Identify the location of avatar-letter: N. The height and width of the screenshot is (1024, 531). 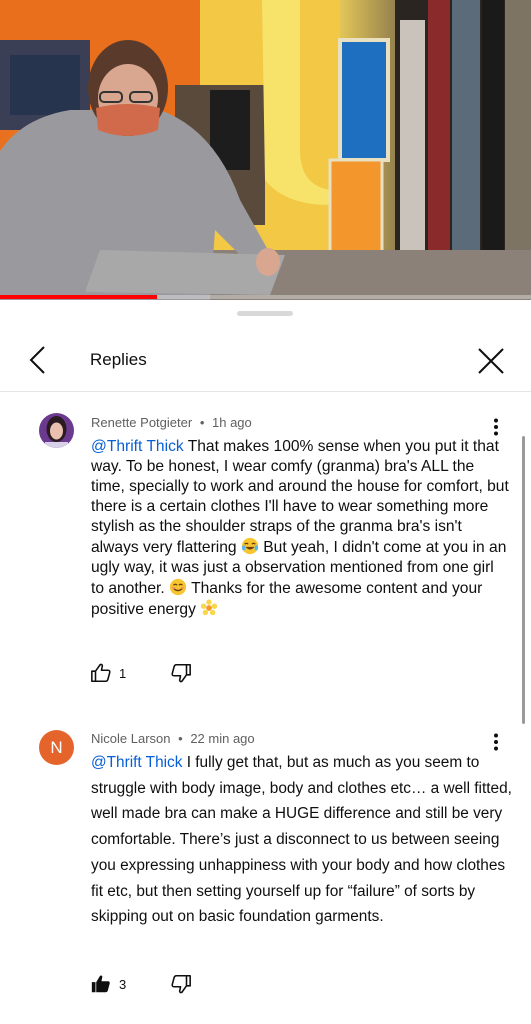
(56, 747).